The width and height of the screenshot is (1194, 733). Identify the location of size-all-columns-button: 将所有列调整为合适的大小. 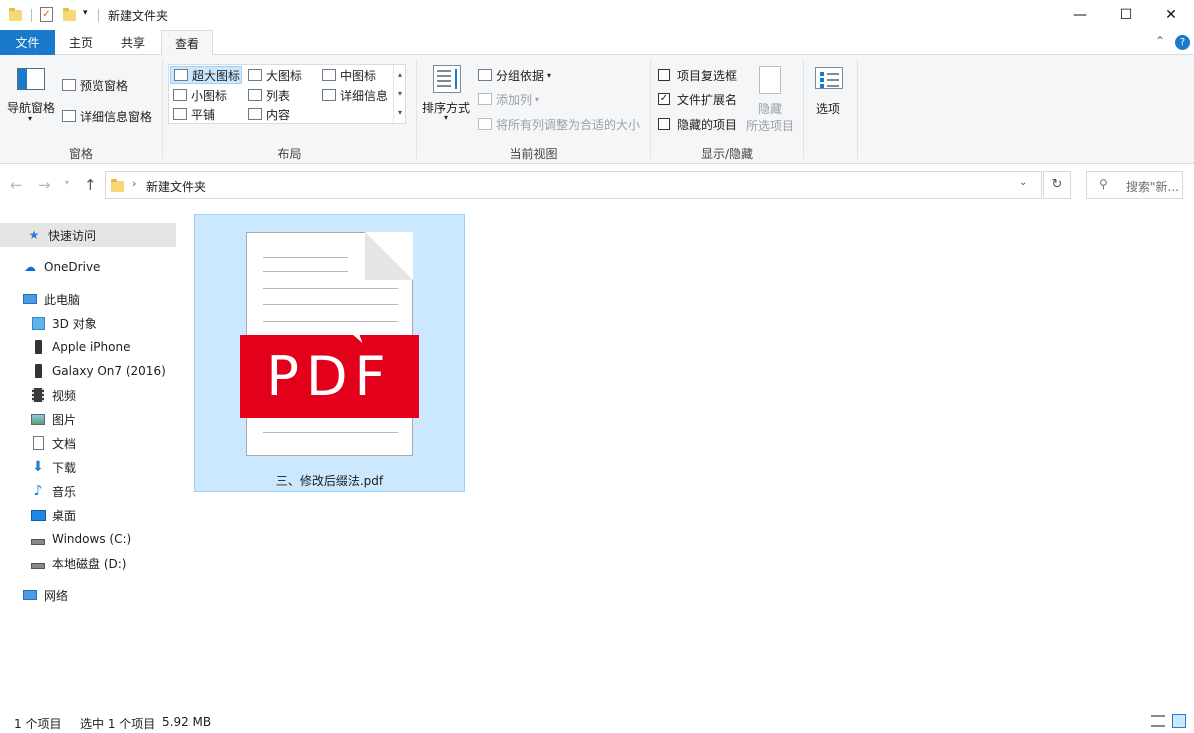
(562, 124).